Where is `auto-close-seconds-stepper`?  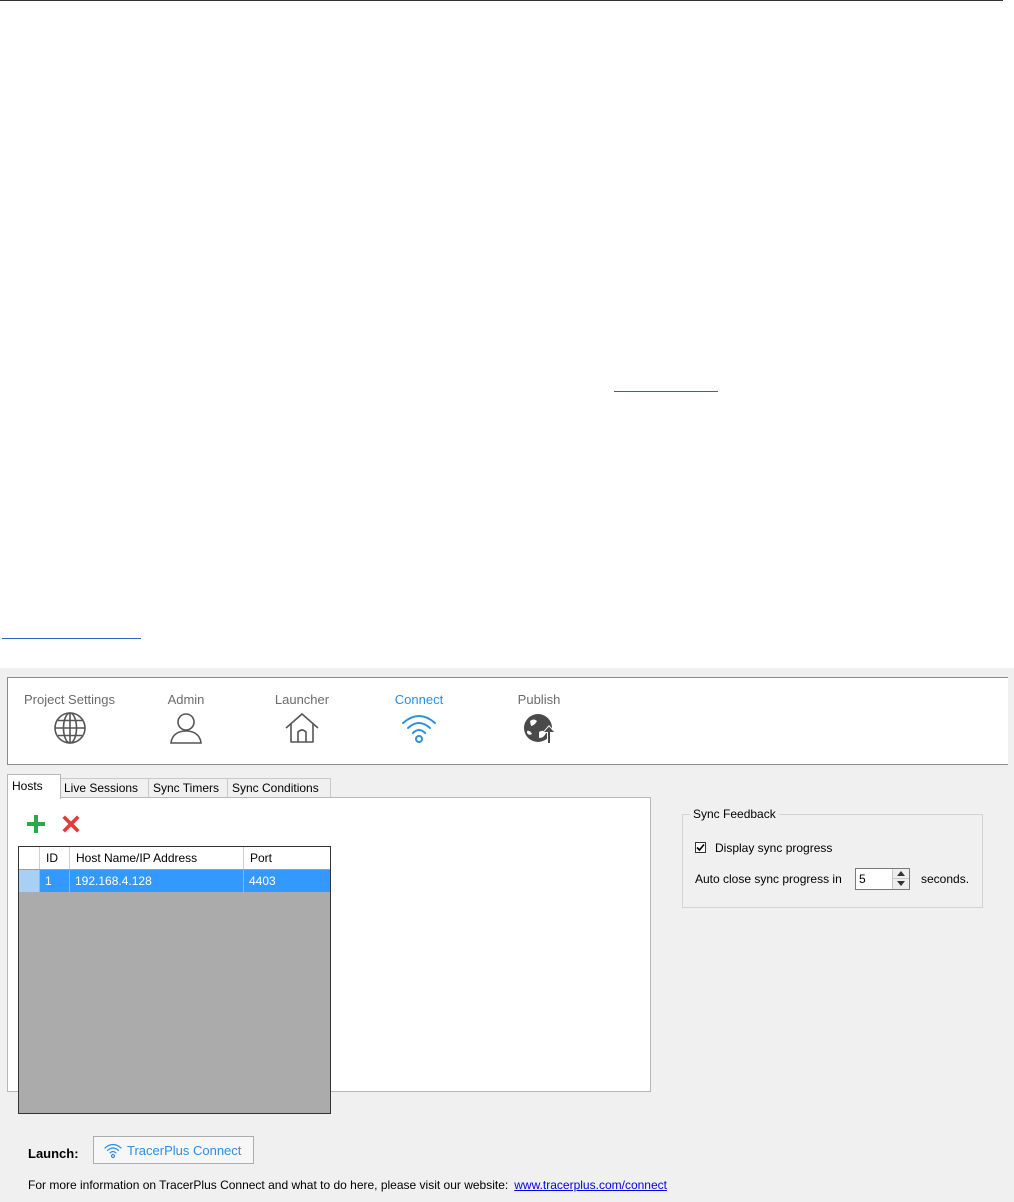 auto-close-seconds-stepper is located at coordinates (882, 879).